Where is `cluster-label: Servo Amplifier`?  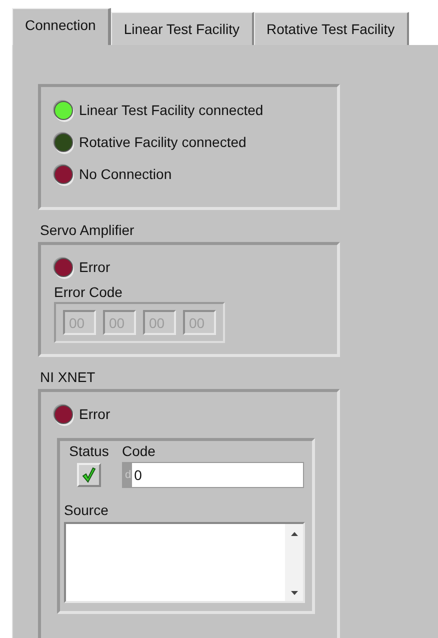 cluster-label: Servo Amplifier is located at coordinates (88, 231).